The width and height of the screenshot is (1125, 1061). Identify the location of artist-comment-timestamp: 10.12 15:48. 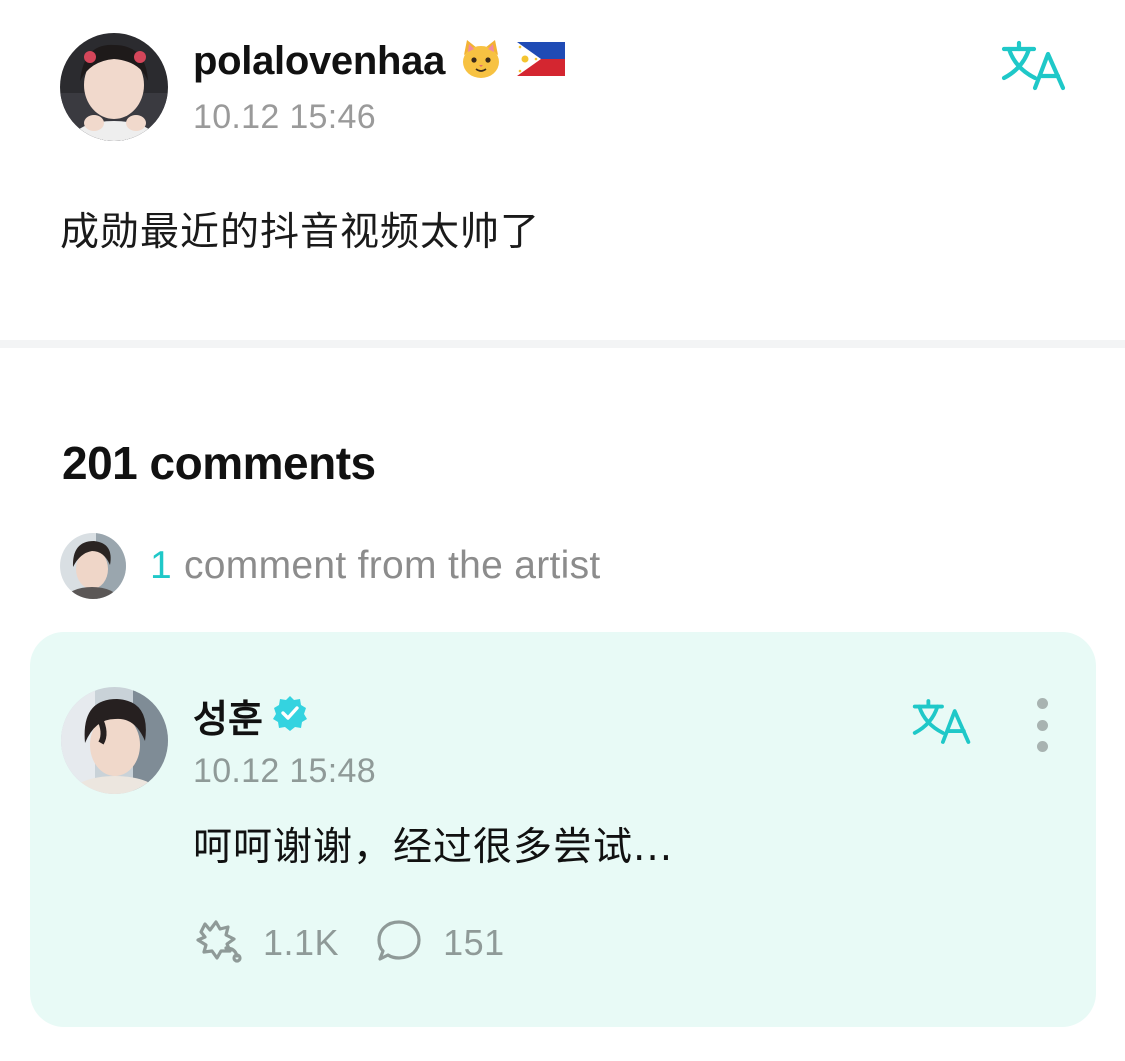
(284, 771).